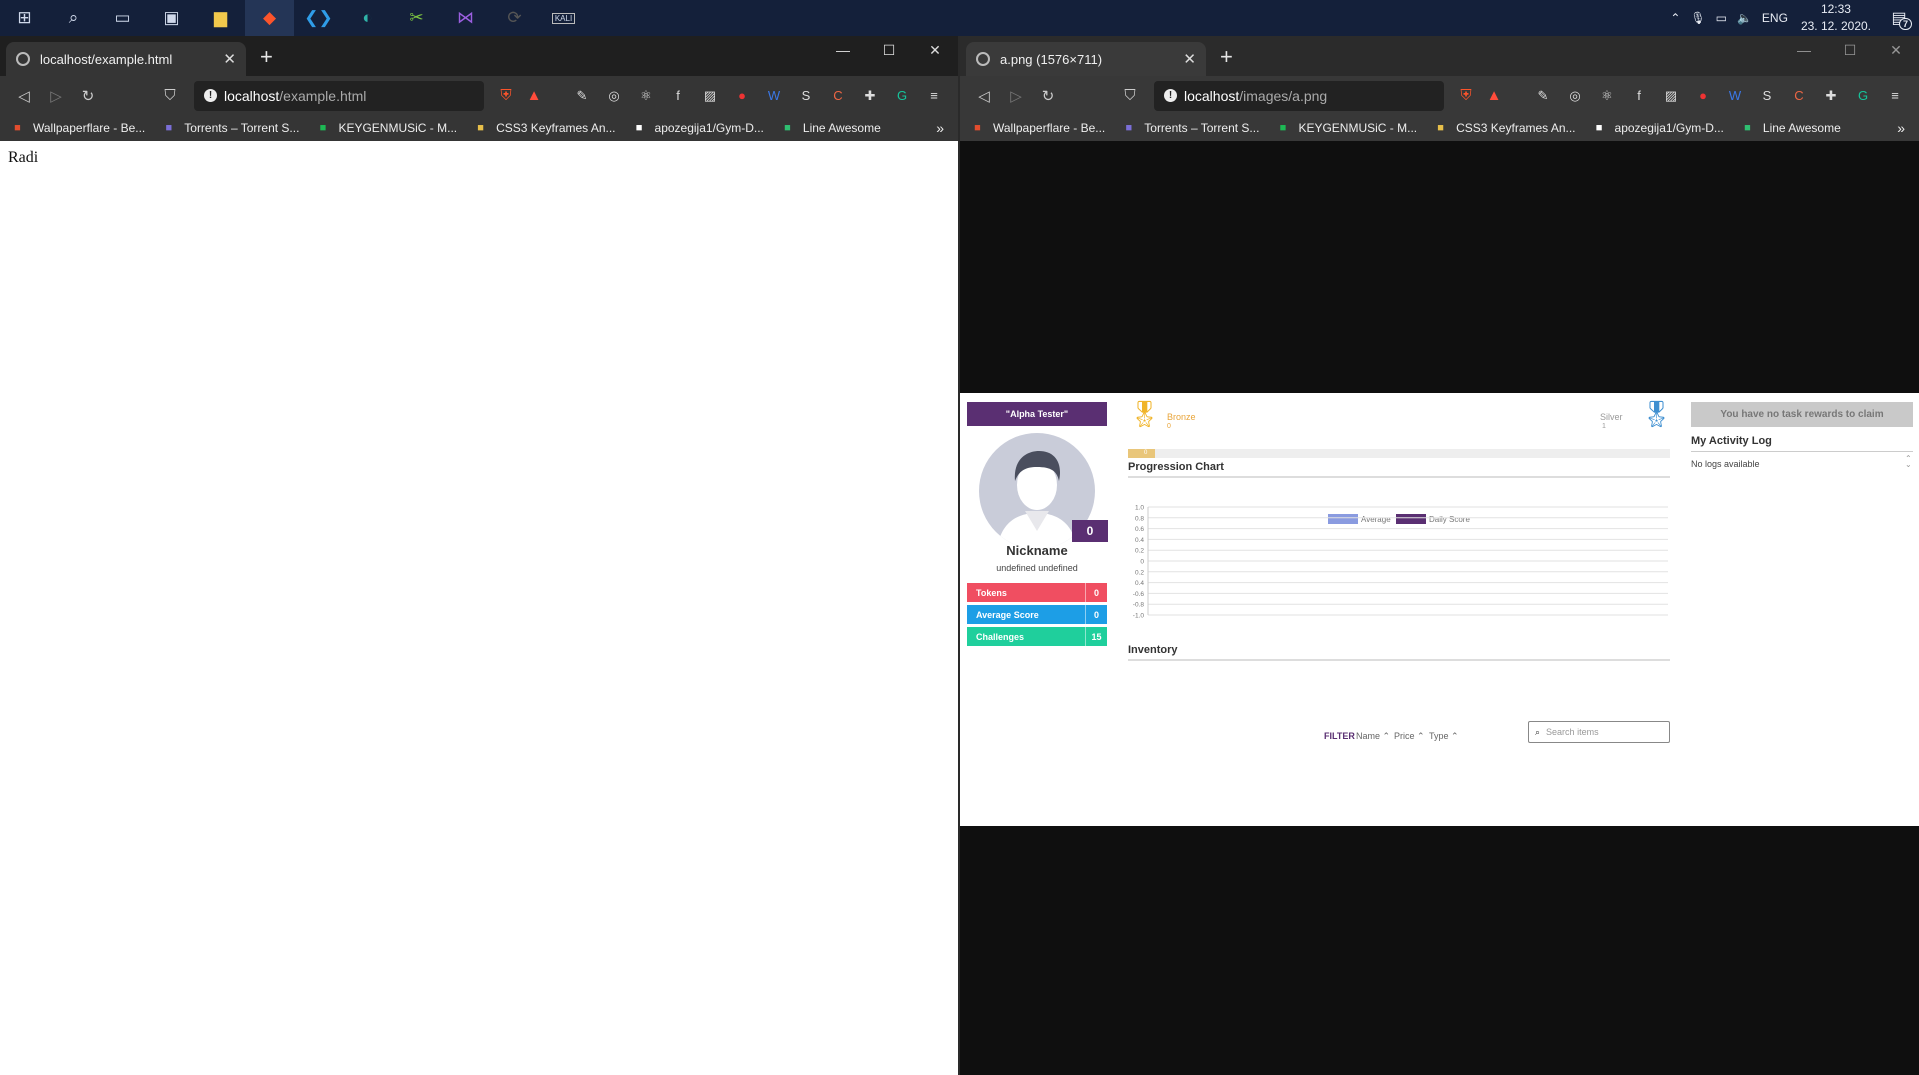 The width and height of the screenshot is (1919, 1075). What do you see at coordinates (1744, 18) in the screenshot?
I see `volume-icon: 🔈` at bounding box center [1744, 18].